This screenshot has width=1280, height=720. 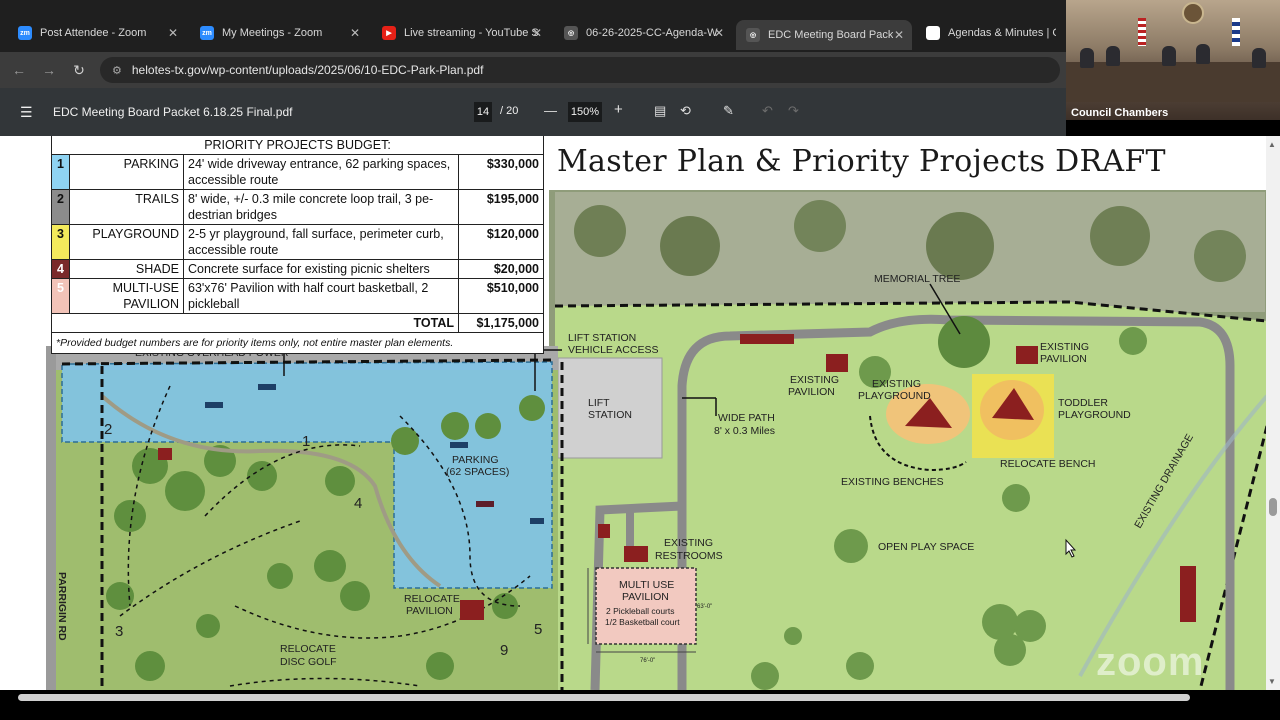 I want to click on reload-icon: ↻, so click(x=79, y=70).